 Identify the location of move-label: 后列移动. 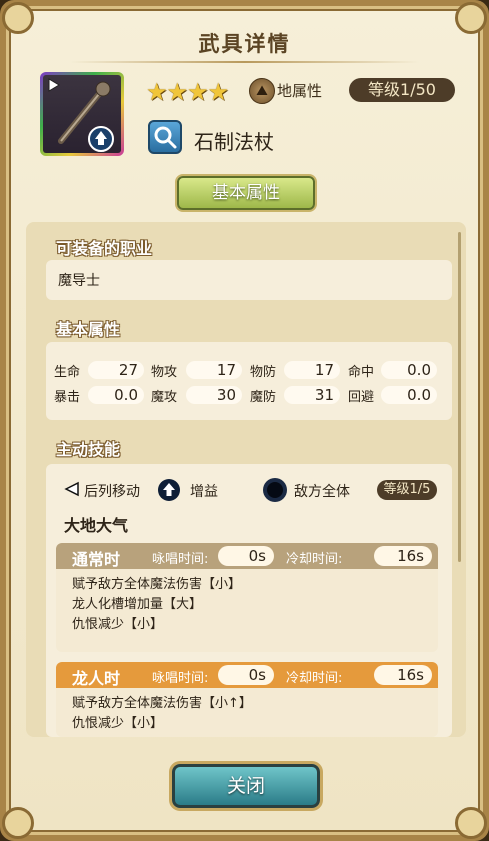
(112, 492).